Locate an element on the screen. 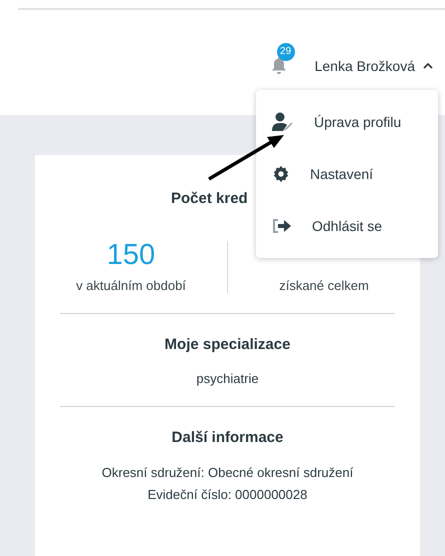 This screenshot has height=556, width=445. logout-icon is located at coordinates (282, 226).